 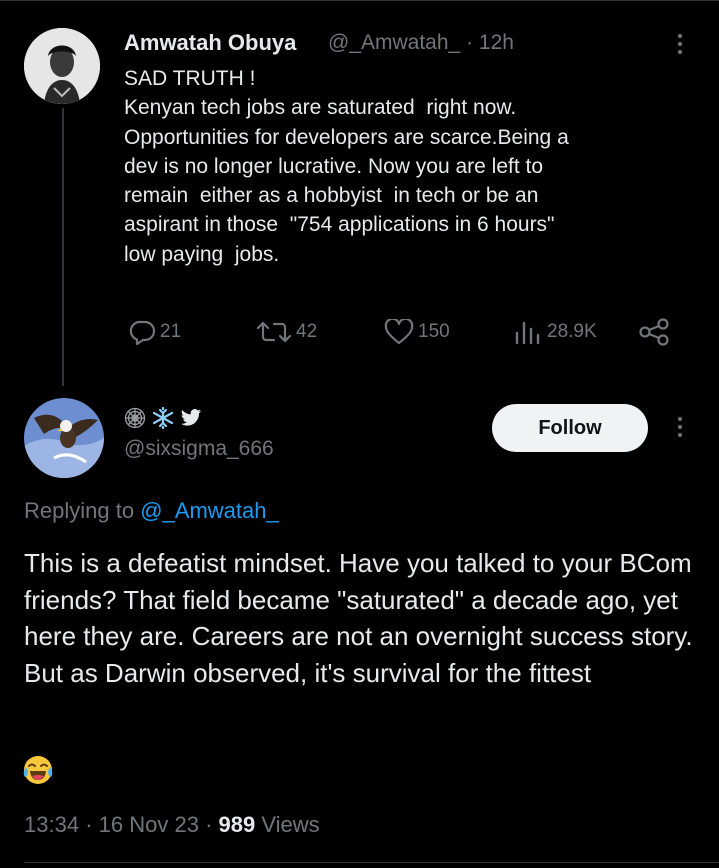 What do you see at coordinates (63, 247) in the screenshot?
I see `thread-connector-line` at bounding box center [63, 247].